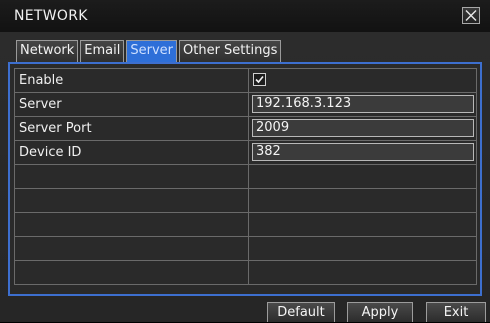  What do you see at coordinates (132, 104) in the screenshot?
I see `server-label: Server` at bounding box center [132, 104].